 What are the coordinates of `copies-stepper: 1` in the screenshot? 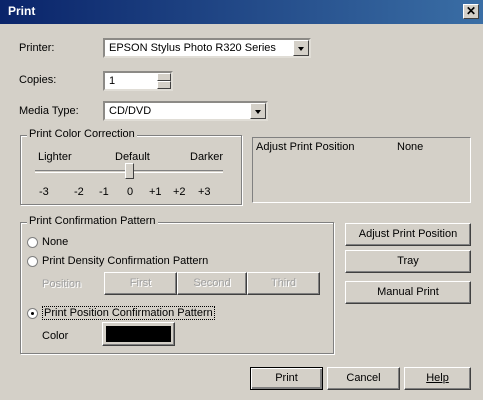 It's located at (138, 81).